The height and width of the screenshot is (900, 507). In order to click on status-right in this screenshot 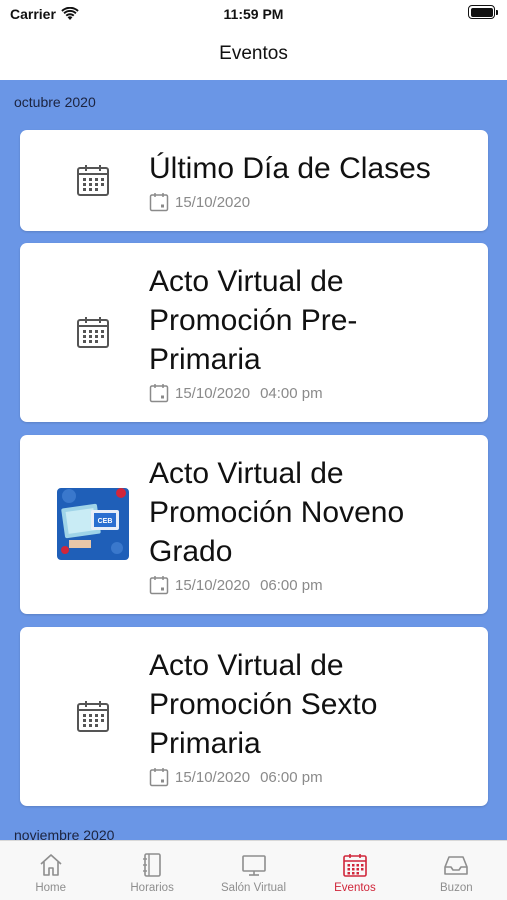, I will do `click(483, 12)`.